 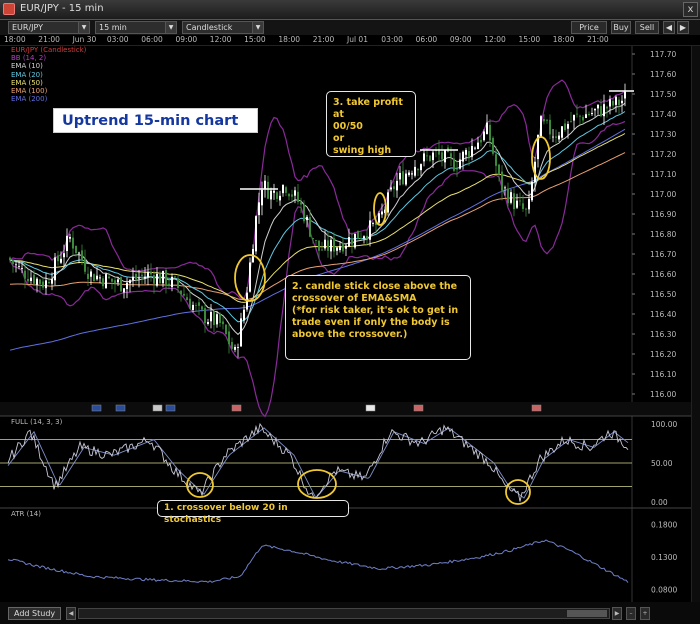 What do you see at coordinates (669, 27) in the screenshot?
I see `chevron-left-icon: ◀` at bounding box center [669, 27].